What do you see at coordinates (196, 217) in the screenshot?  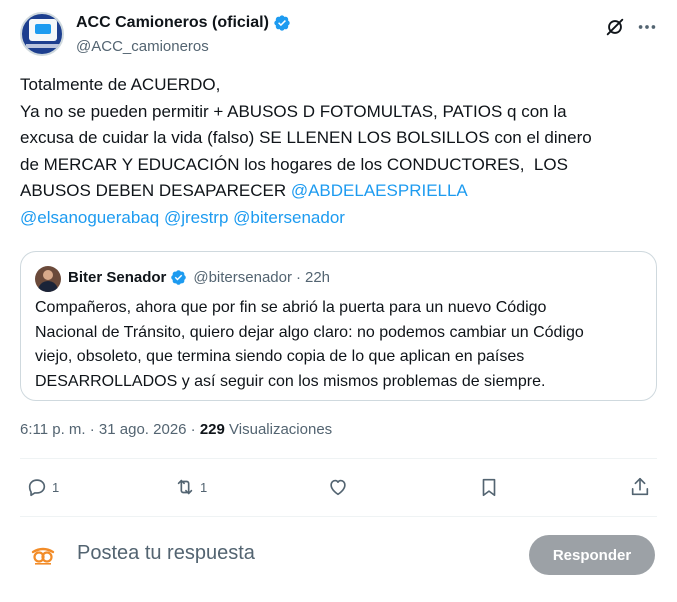 I see `mention-link: @jrestrp` at bounding box center [196, 217].